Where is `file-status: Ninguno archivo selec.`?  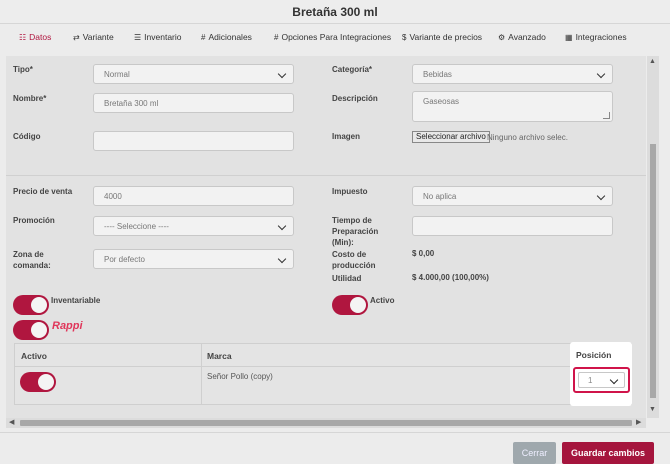
file-status: Ninguno archivo selec. is located at coordinates (527, 137).